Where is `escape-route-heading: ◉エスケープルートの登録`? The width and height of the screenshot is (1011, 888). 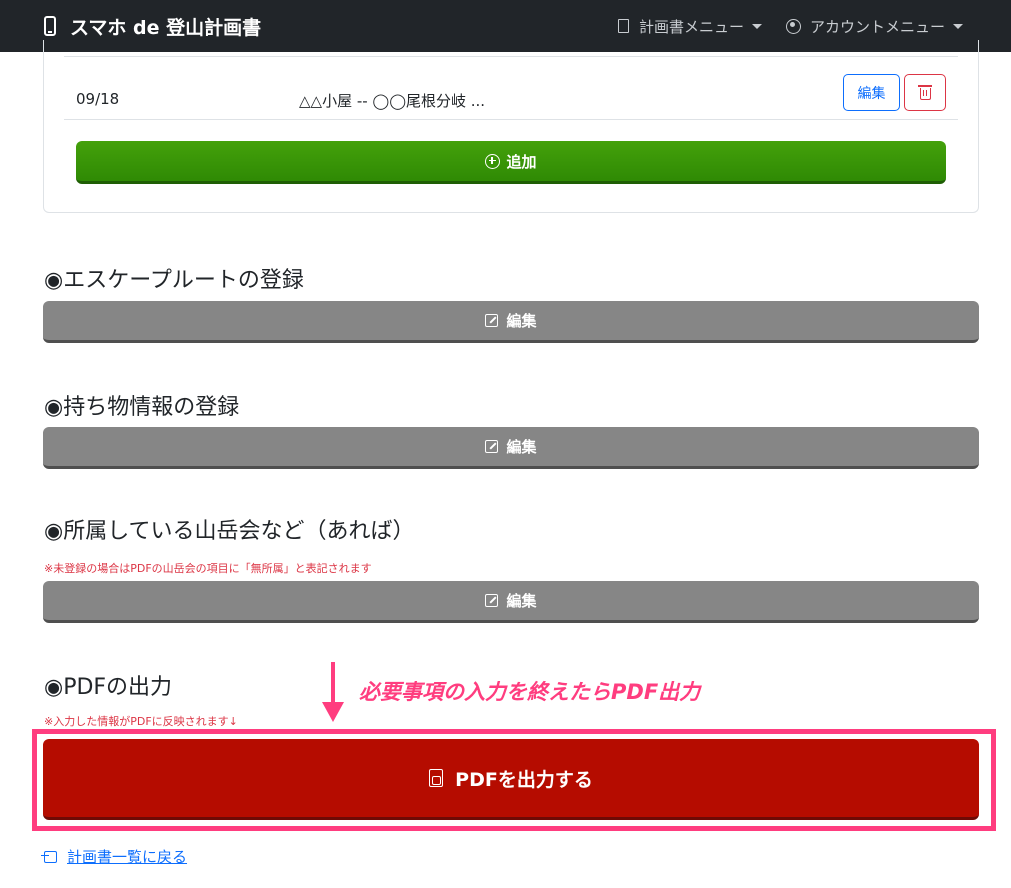
escape-route-heading: ◉エスケープルートの登録 is located at coordinates (174, 280).